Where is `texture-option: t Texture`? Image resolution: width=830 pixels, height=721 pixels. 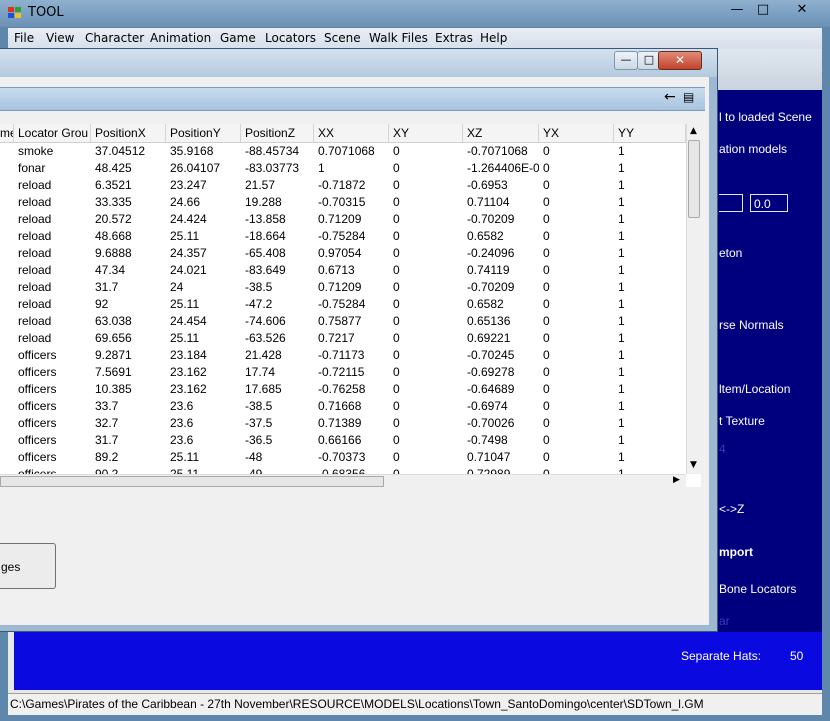
texture-option: t Texture is located at coordinates (742, 421).